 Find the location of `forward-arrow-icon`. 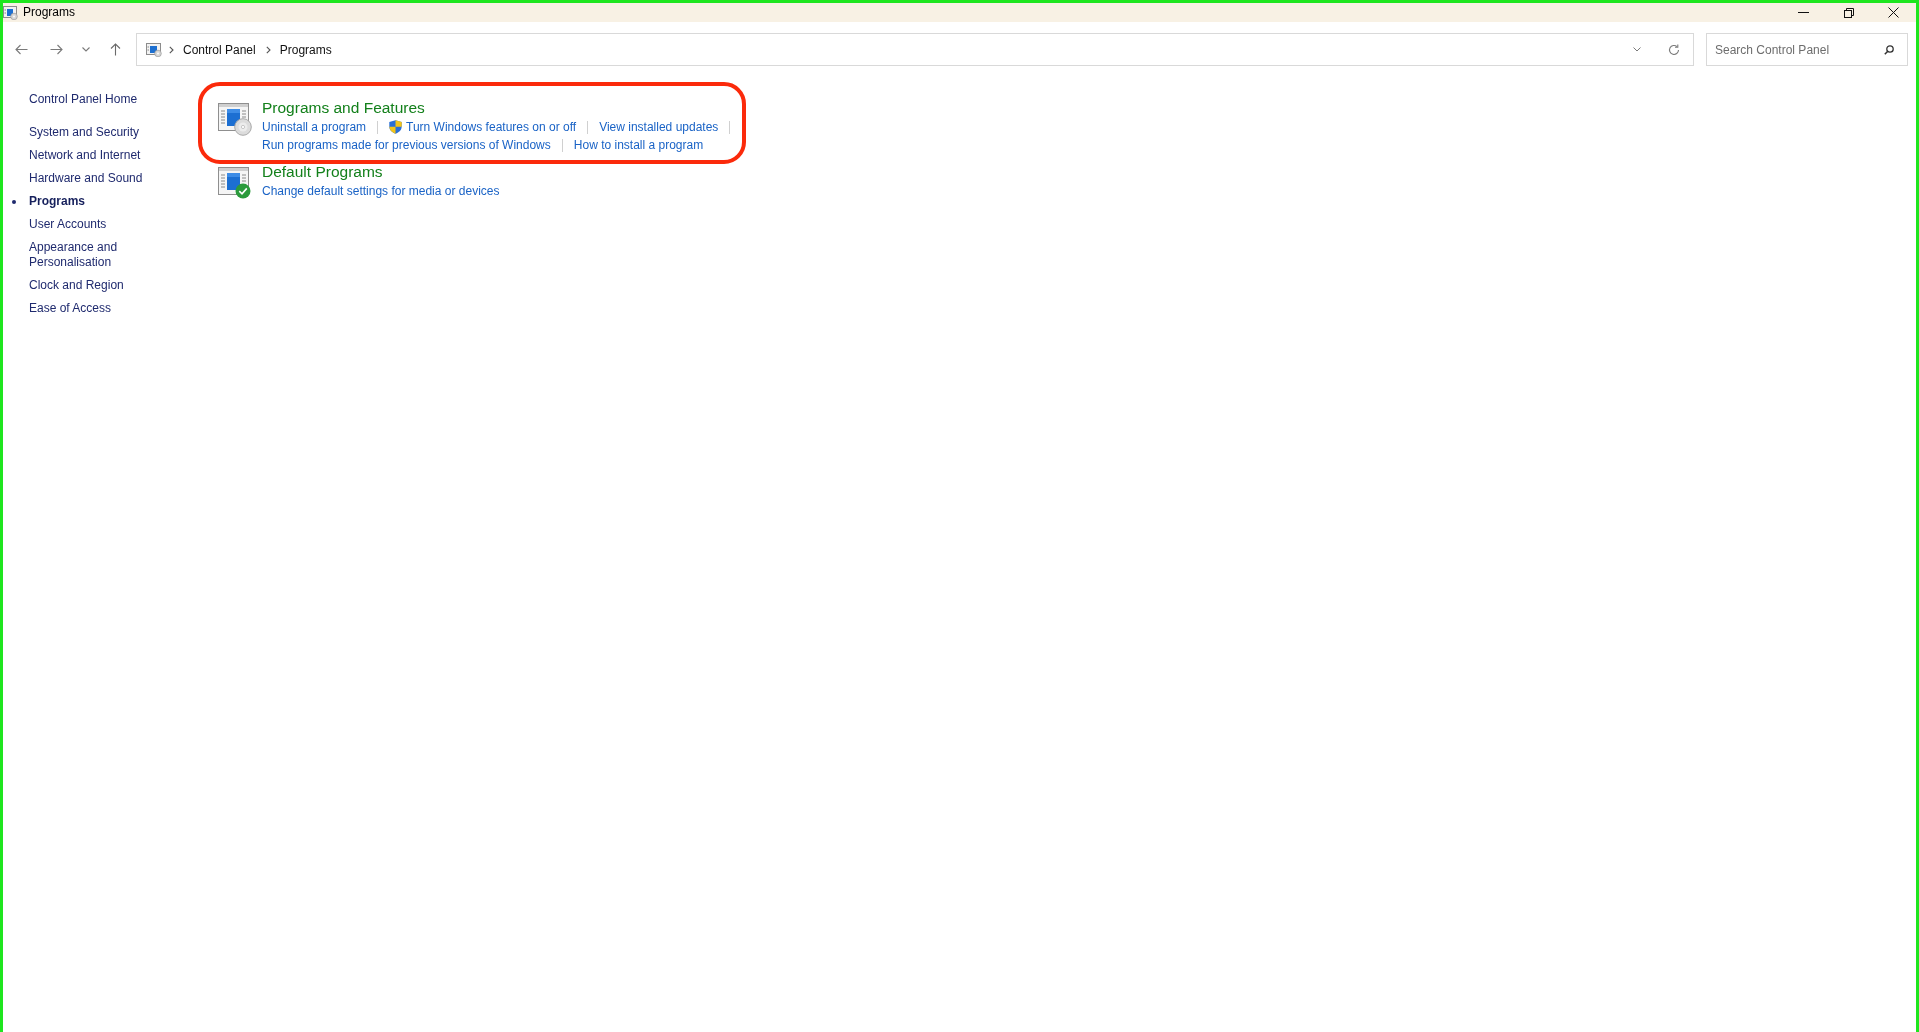

forward-arrow-icon is located at coordinates (56, 49).